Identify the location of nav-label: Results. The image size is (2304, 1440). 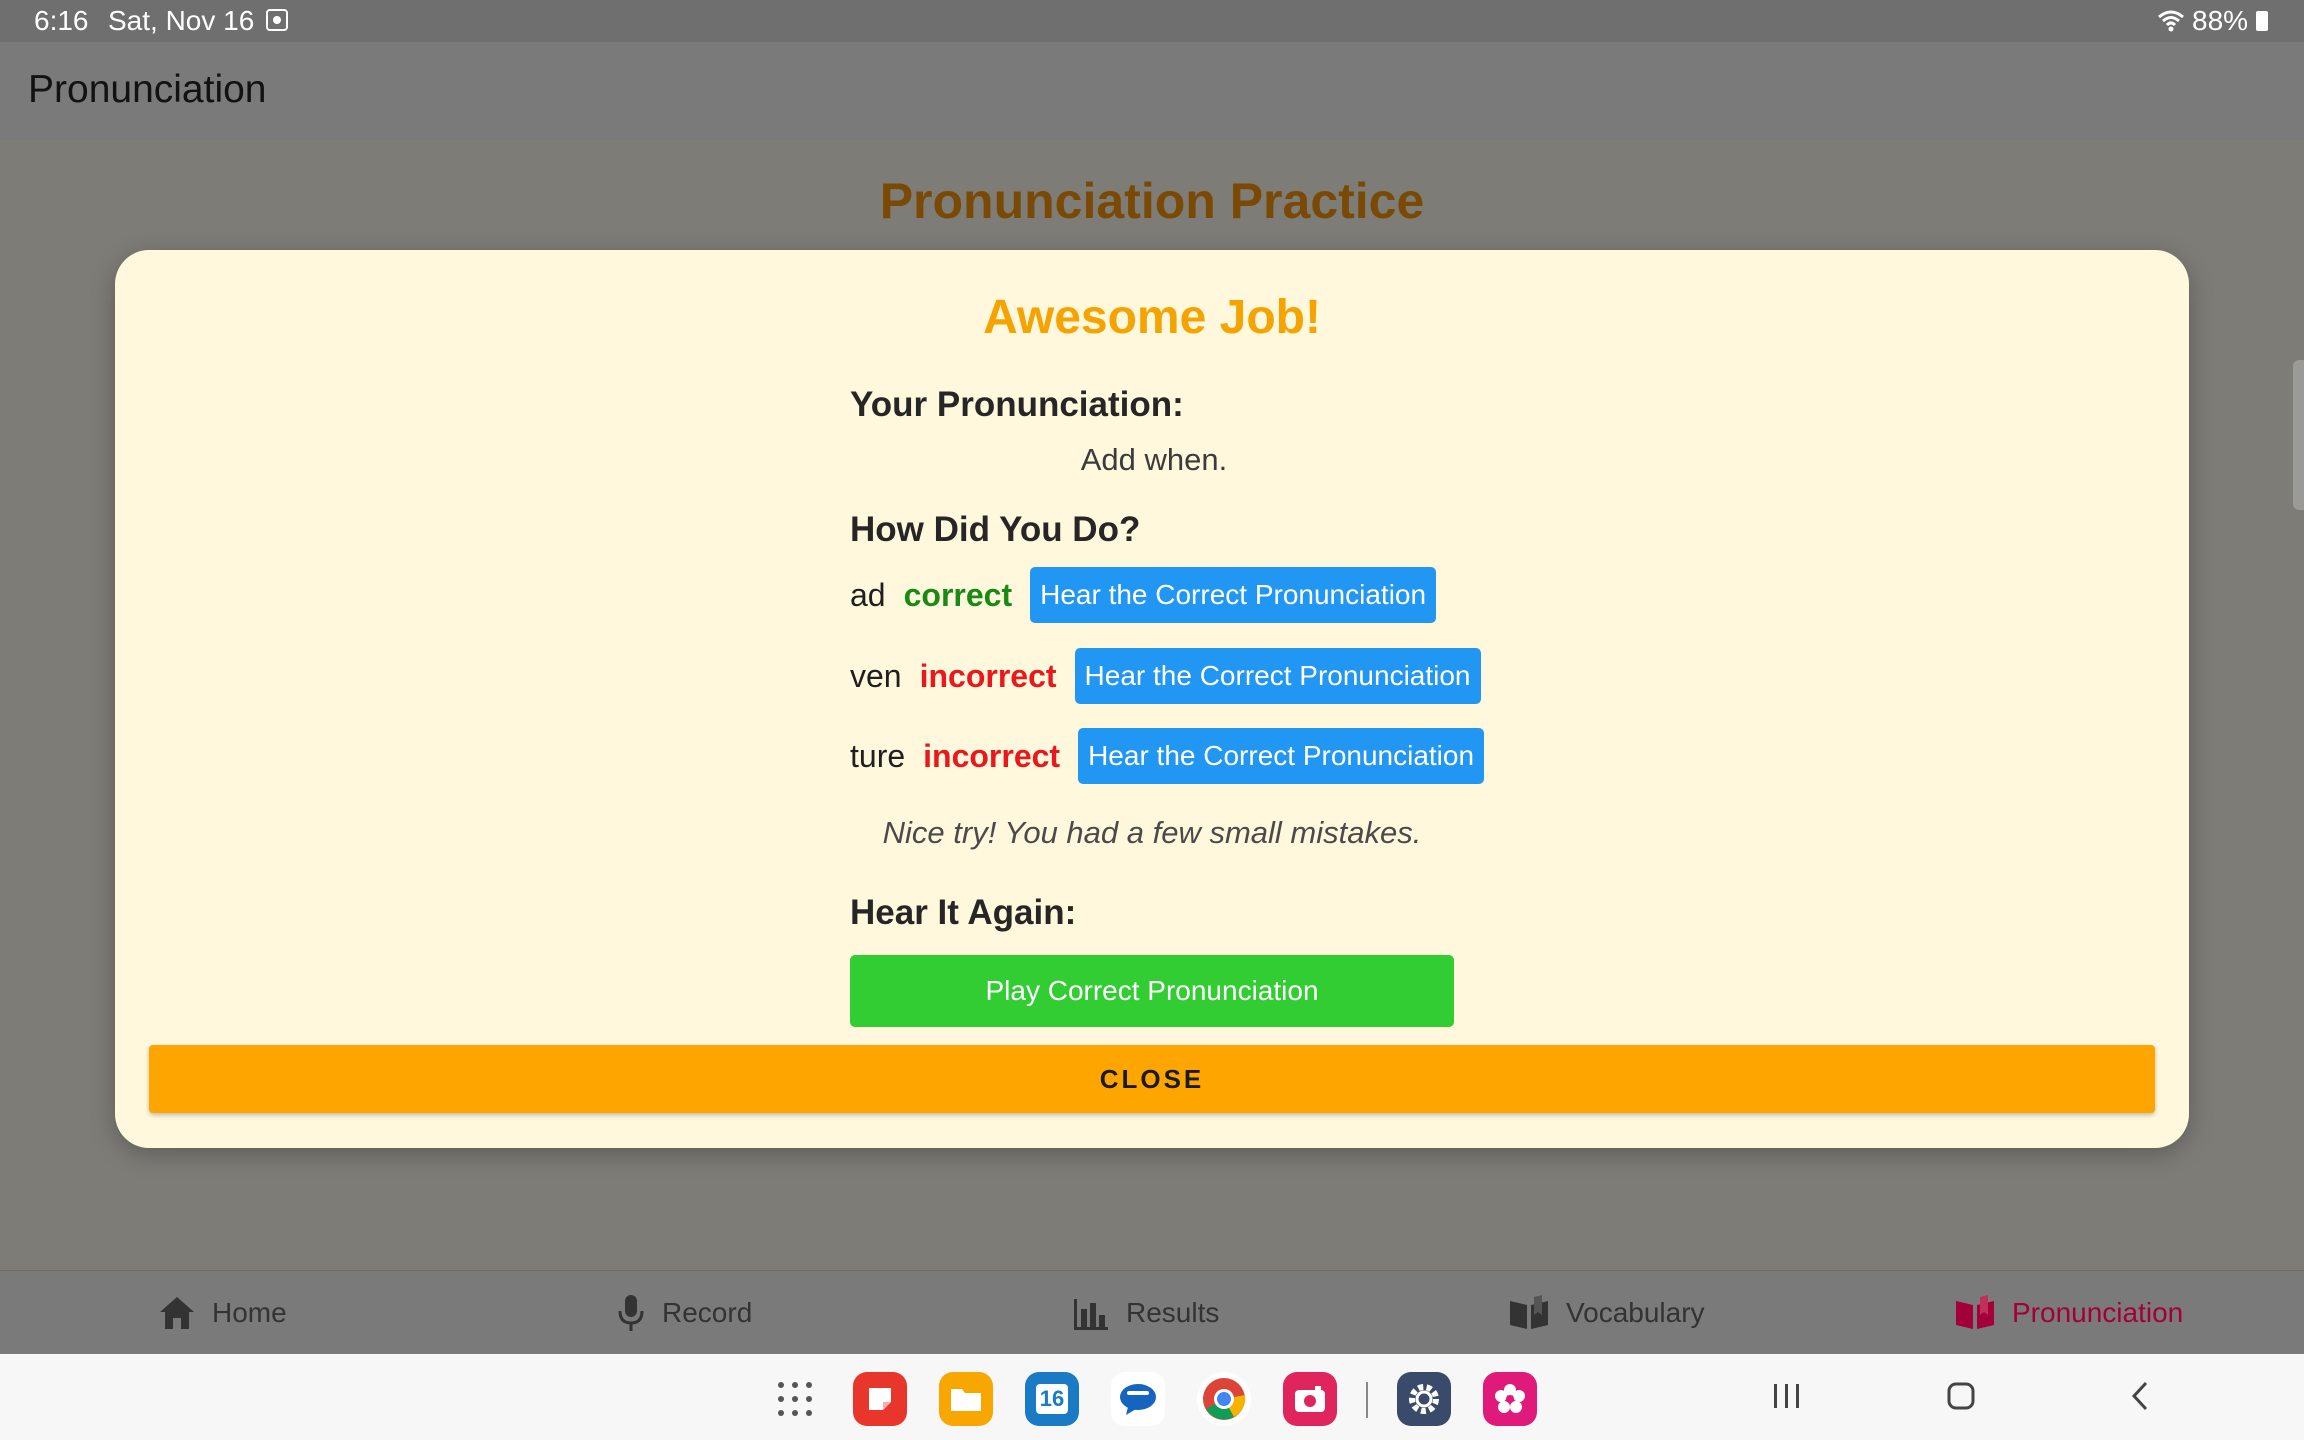
(1173, 1312).